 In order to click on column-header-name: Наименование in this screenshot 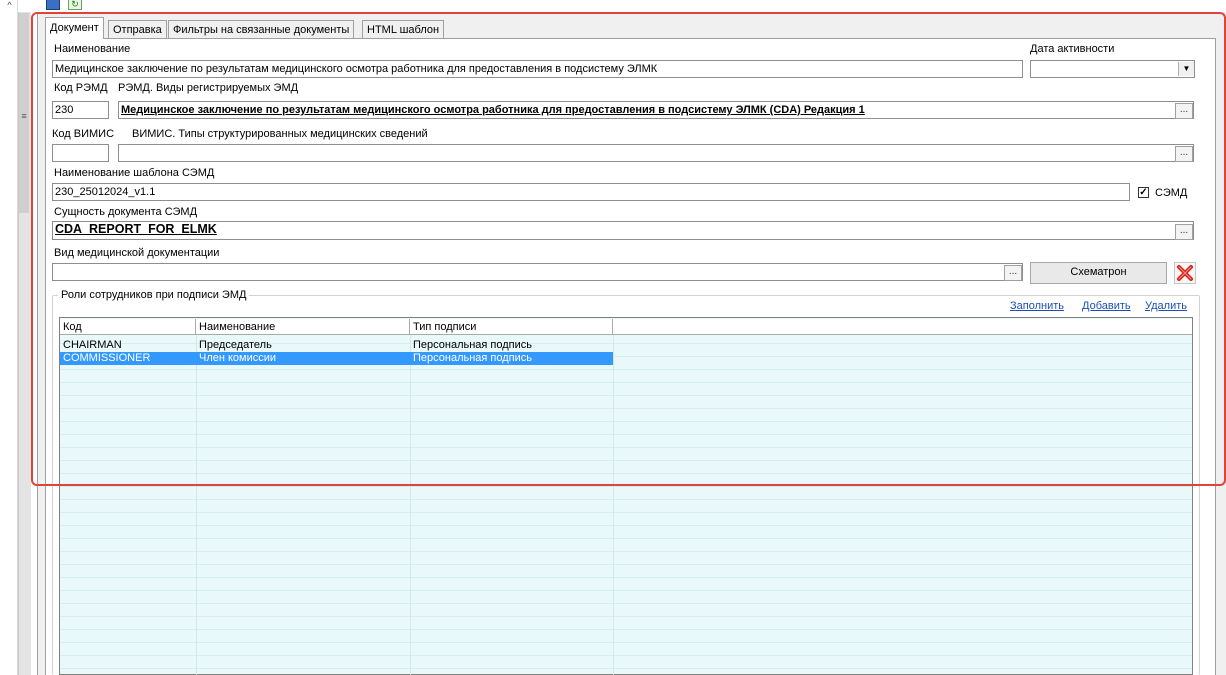, I will do `click(303, 327)`.